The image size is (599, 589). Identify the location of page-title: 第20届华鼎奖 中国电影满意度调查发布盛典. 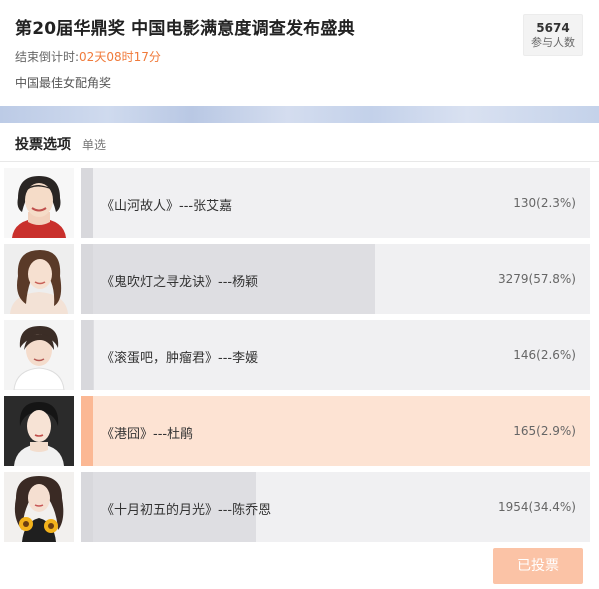
(185, 29).